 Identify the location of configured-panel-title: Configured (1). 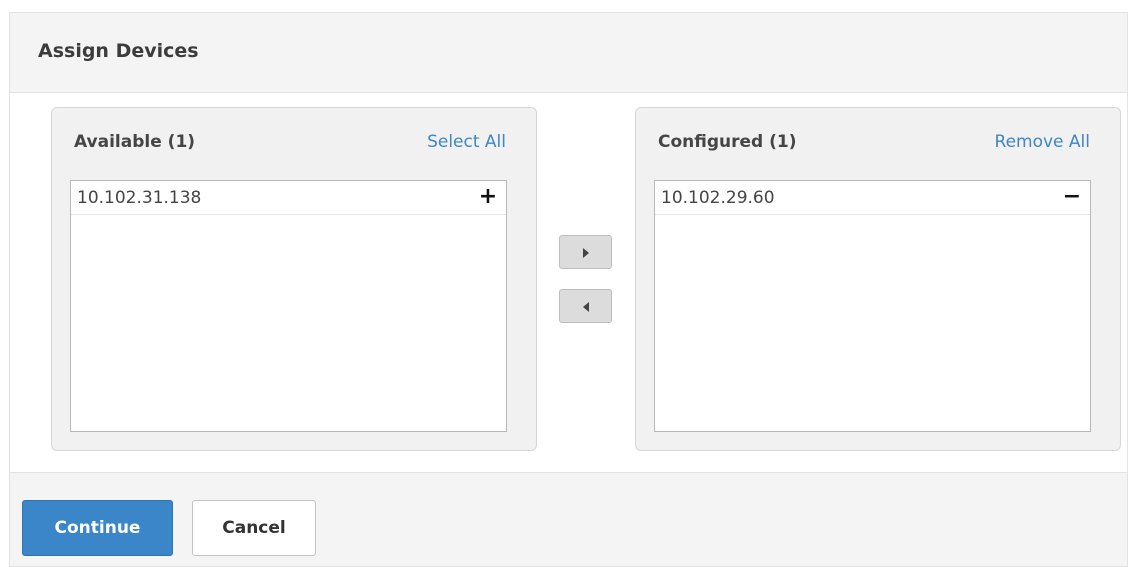
(727, 142).